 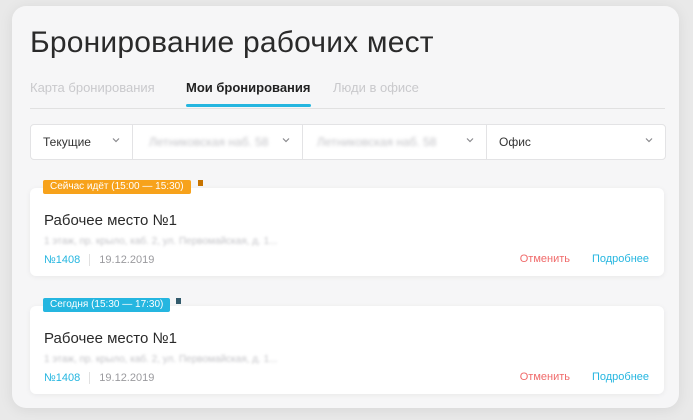 What do you see at coordinates (376, 87) in the screenshot?
I see `tab-people-in-office: Люди в офисе` at bounding box center [376, 87].